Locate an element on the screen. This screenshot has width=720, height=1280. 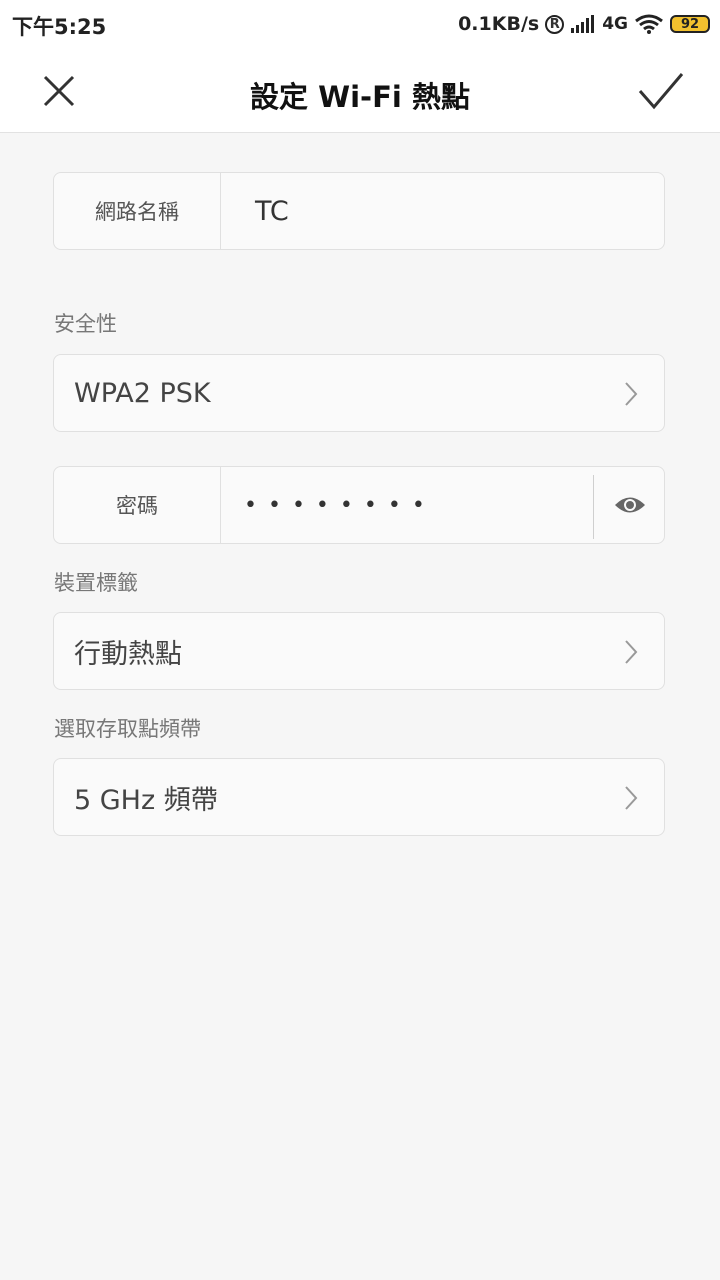
password-input: •••••••• is located at coordinates (340, 505).